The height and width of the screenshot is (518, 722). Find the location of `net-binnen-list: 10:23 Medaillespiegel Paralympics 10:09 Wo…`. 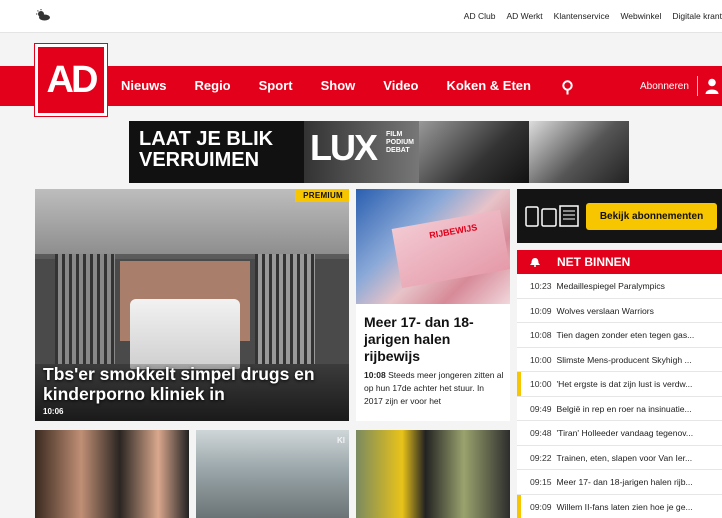

net-binnen-list: 10:23 Medaillespiegel Paralympics 10:09 Wo… is located at coordinates (619, 396).